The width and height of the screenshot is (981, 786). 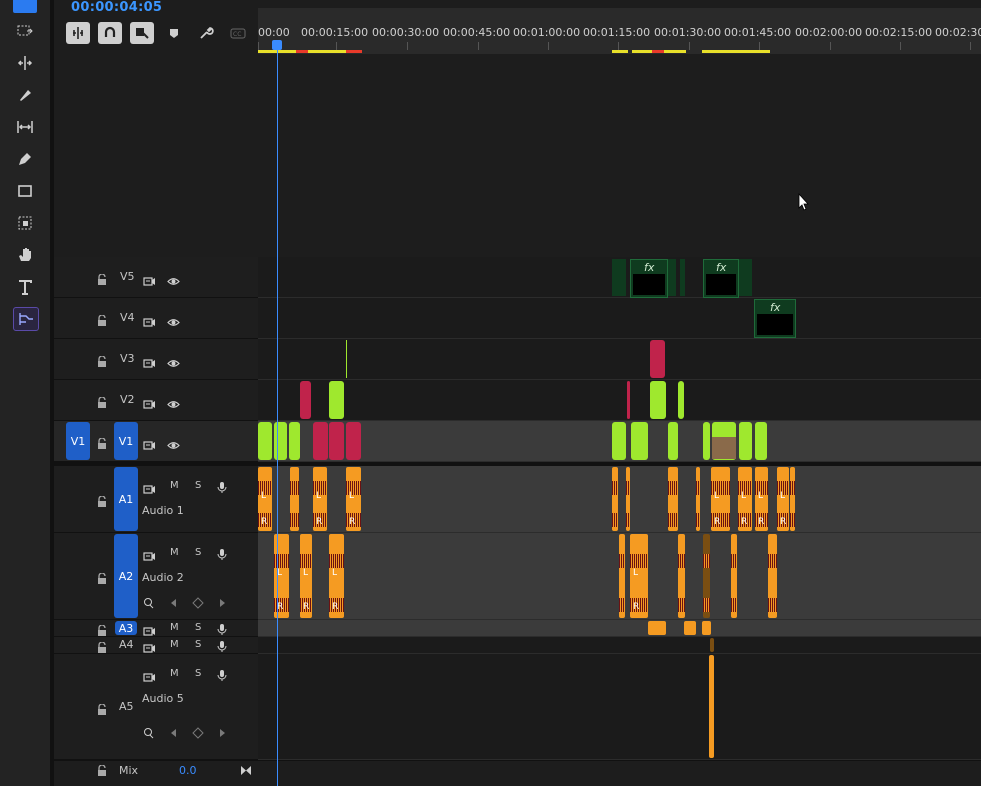 What do you see at coordinates (619, 628) in the screenshot?
I see `lane-a3` at bounding box center [619, 628].